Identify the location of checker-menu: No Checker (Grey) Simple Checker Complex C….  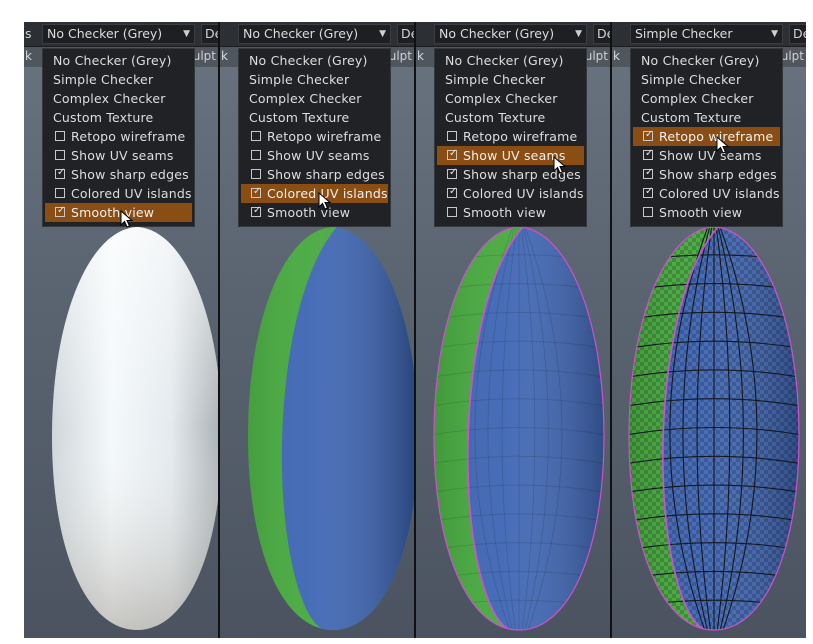
(706, 137).